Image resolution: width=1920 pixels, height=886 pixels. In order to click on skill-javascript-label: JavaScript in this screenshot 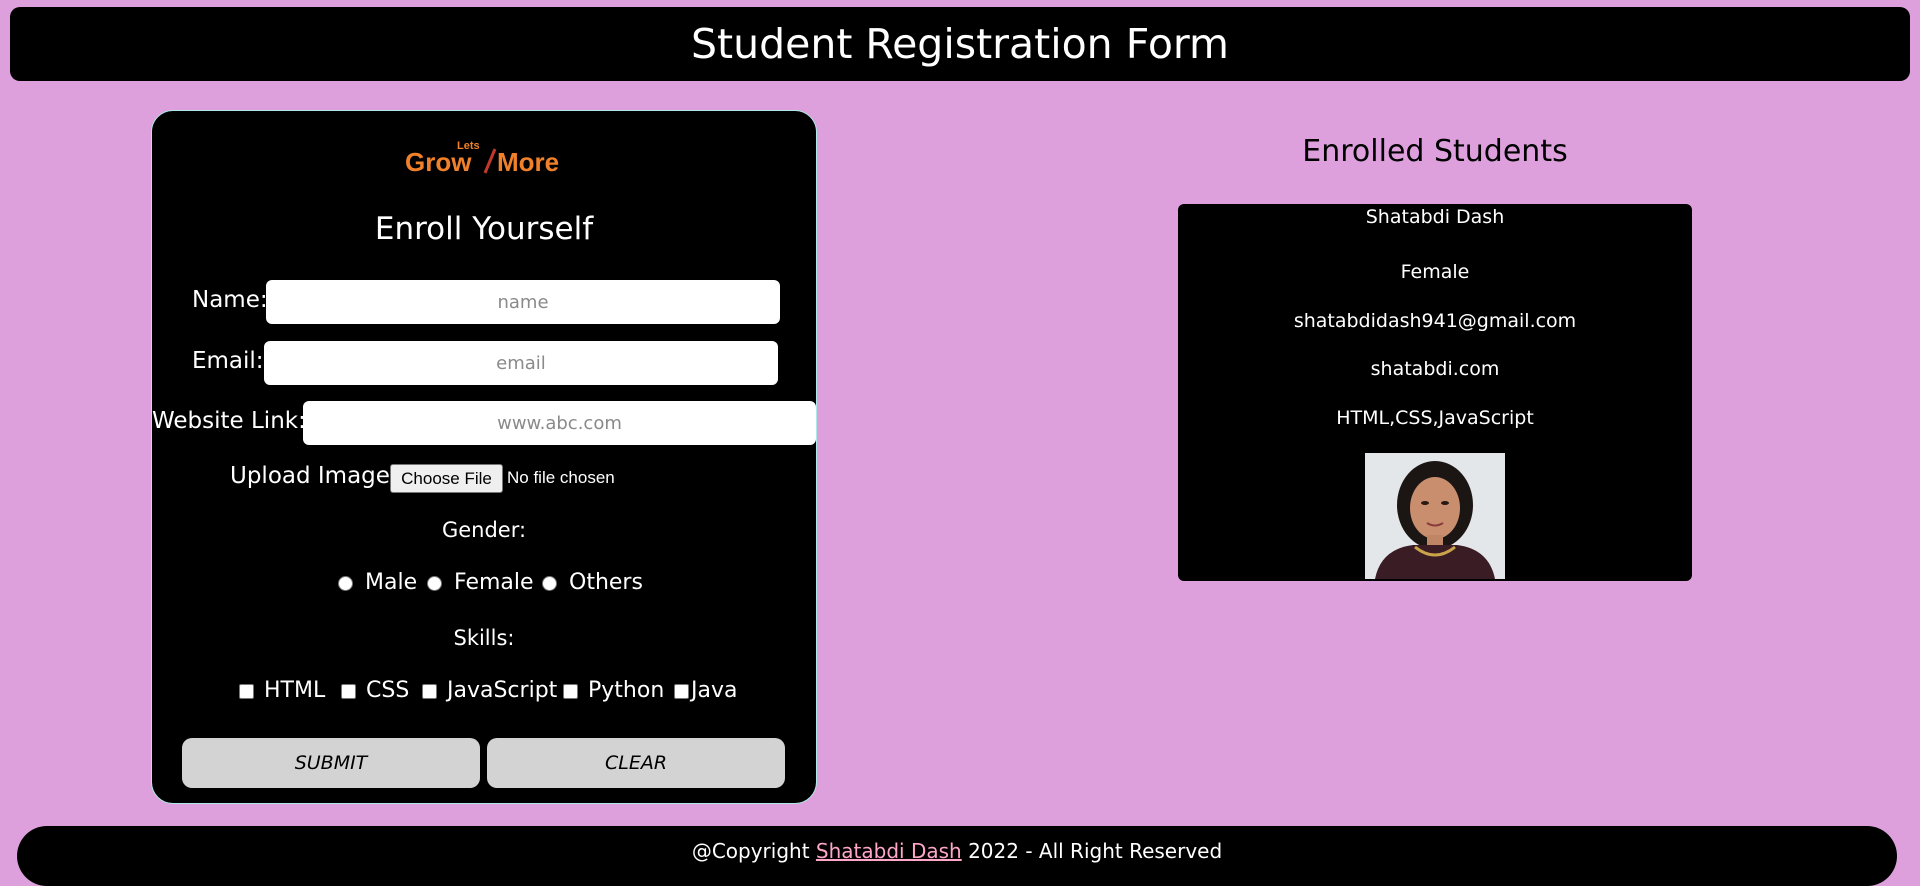, I will do `click(502, 690)`.